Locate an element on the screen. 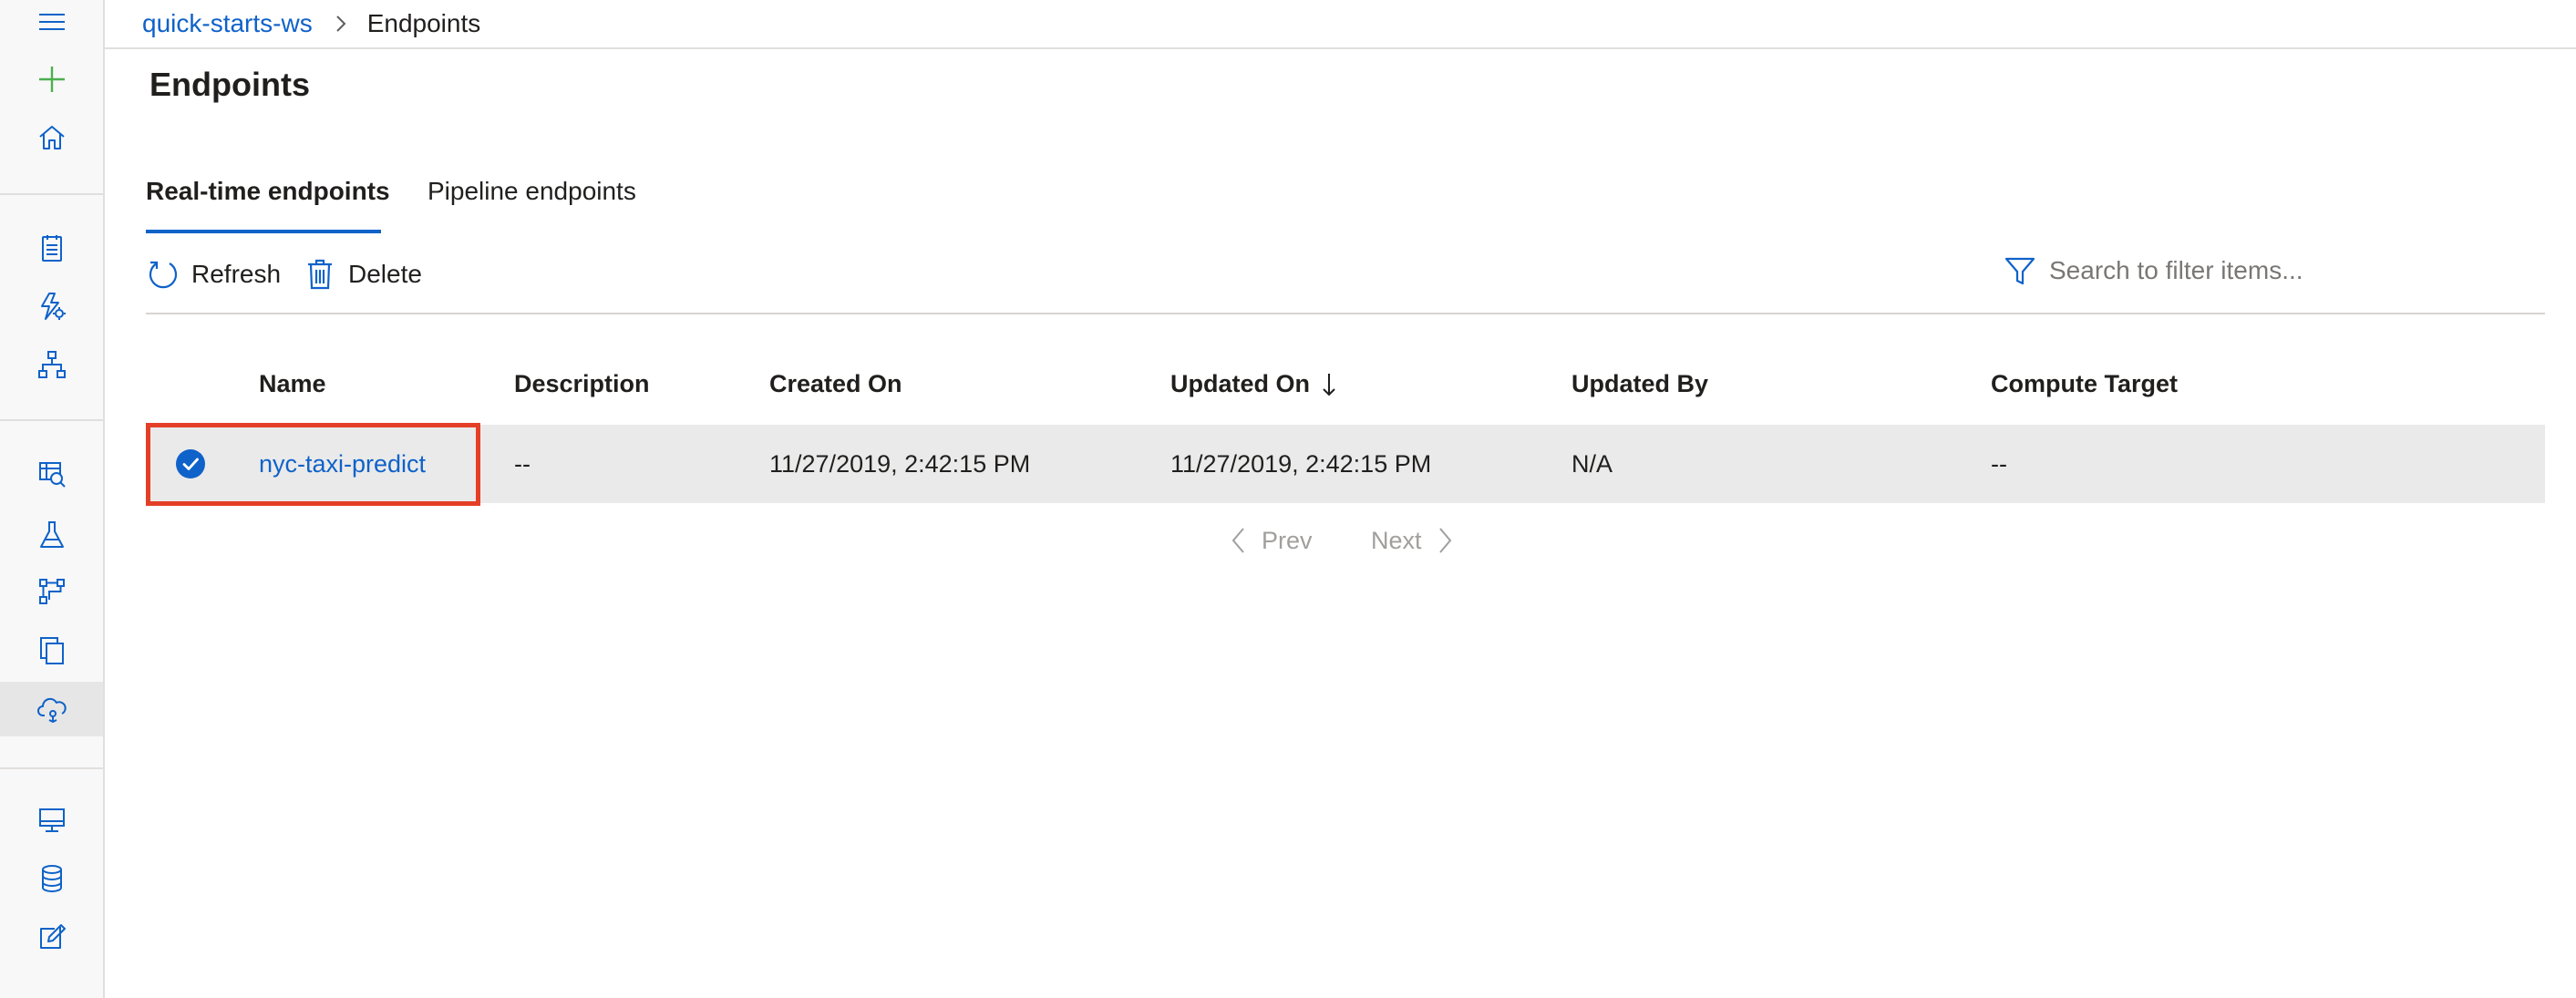 Image resolution: width=2576 pixels, height=998 pixels. trash-icon is located at coordinates (320, 274).